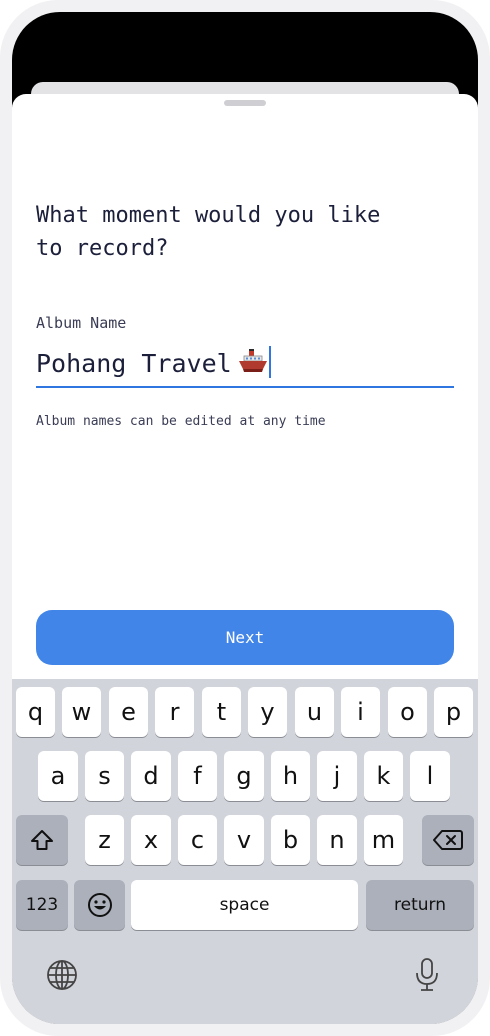 This screenshot has height=1036, width=490. What do you see at coordinates (81, 712) in the screenshot?
I see `key-w: w` at bounding box center [81, 712].